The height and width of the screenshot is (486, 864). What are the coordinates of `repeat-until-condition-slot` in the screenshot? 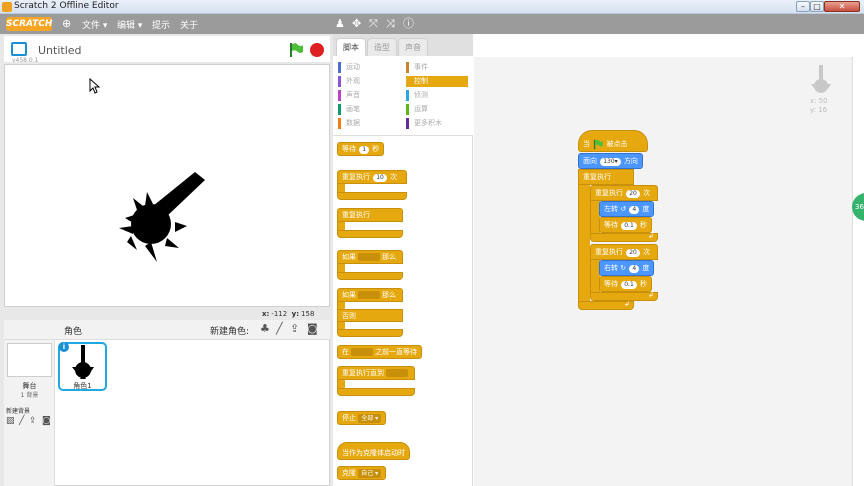 It's located at (397, 373).